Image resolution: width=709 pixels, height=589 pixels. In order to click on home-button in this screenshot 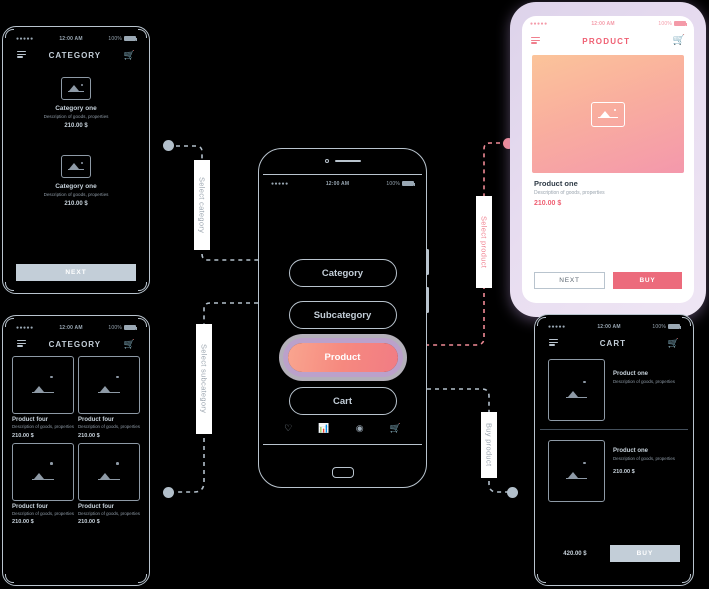, I will do `click(342, 472)`.